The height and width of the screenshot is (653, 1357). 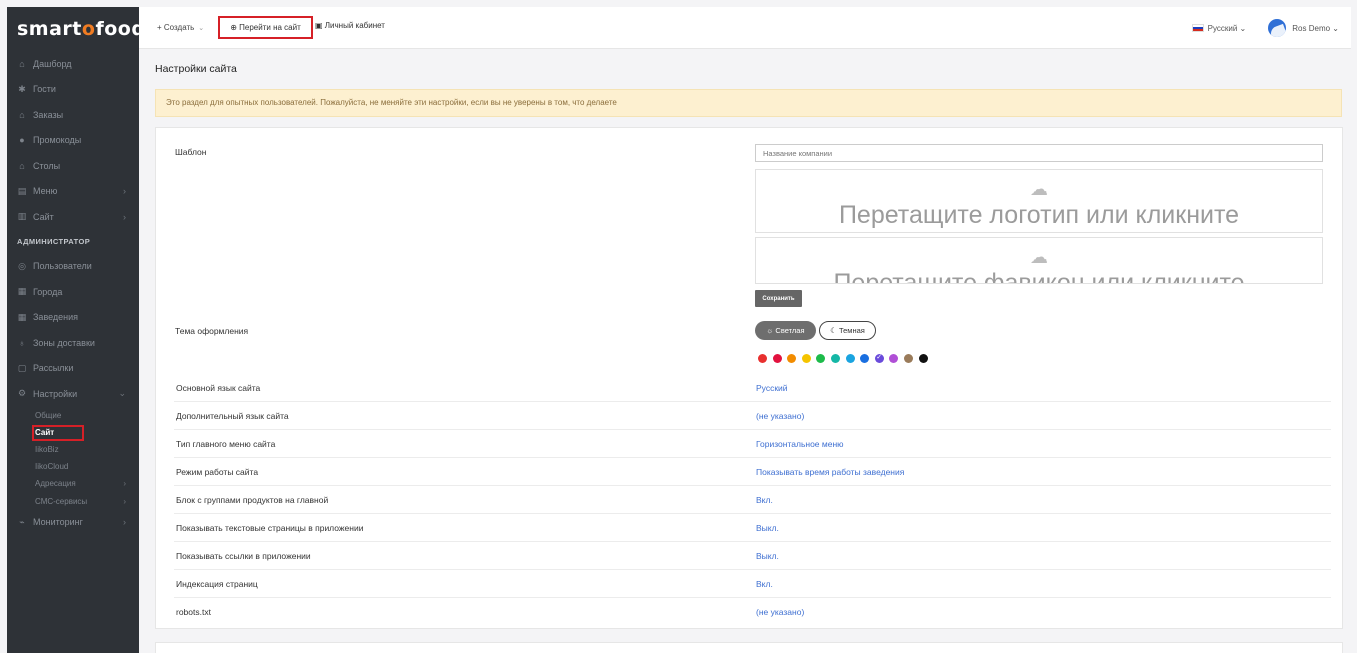 What do you see at coordinates (73, 500) in the screenshot?
I see `sidebar-subitem-sms: СМС-сервисы ›` at bounding box center [73, 500].